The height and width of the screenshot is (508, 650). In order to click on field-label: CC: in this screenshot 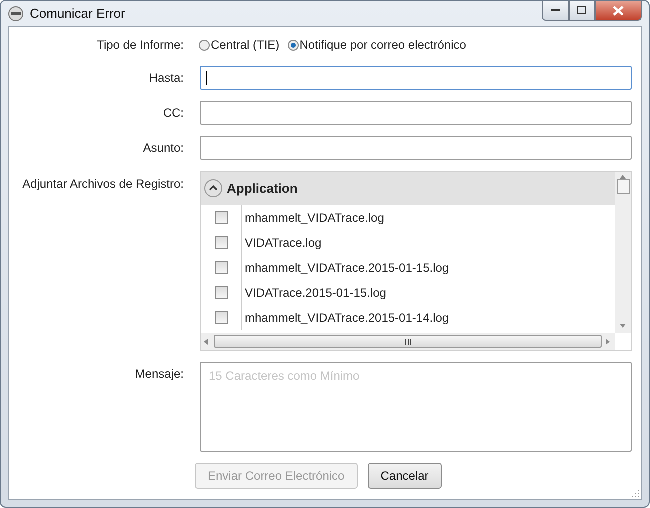, I will do `click(173, 113)`.